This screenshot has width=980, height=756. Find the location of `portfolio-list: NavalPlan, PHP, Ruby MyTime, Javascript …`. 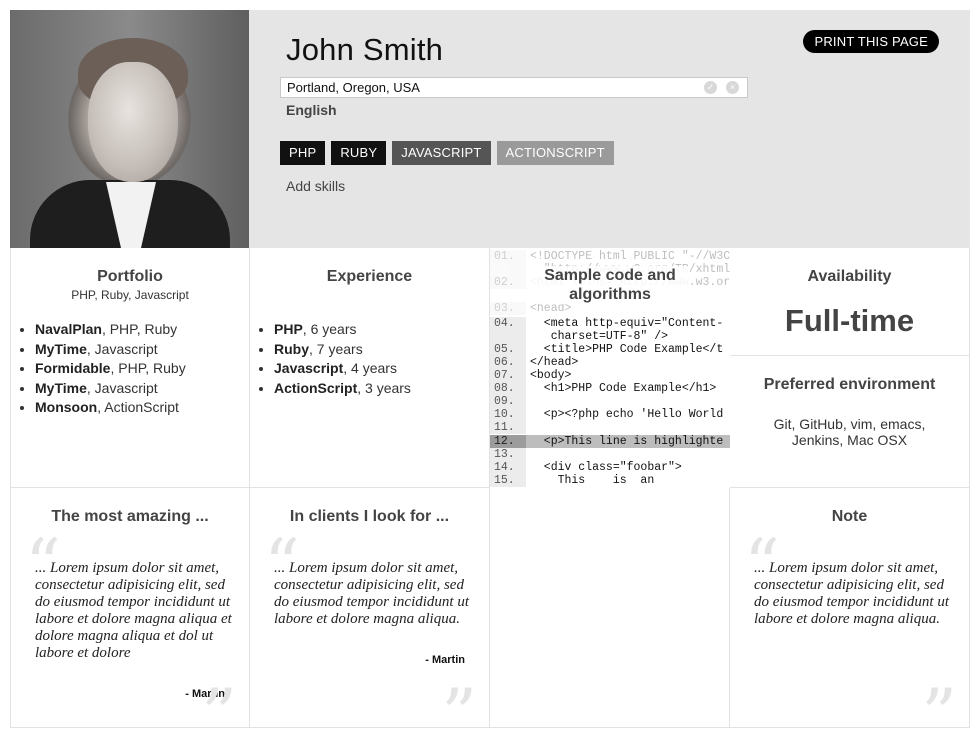

portfolio-list: NavalPlan, PHP, Ruby MyTime, Javascript … is located at coordinates (104, 369).